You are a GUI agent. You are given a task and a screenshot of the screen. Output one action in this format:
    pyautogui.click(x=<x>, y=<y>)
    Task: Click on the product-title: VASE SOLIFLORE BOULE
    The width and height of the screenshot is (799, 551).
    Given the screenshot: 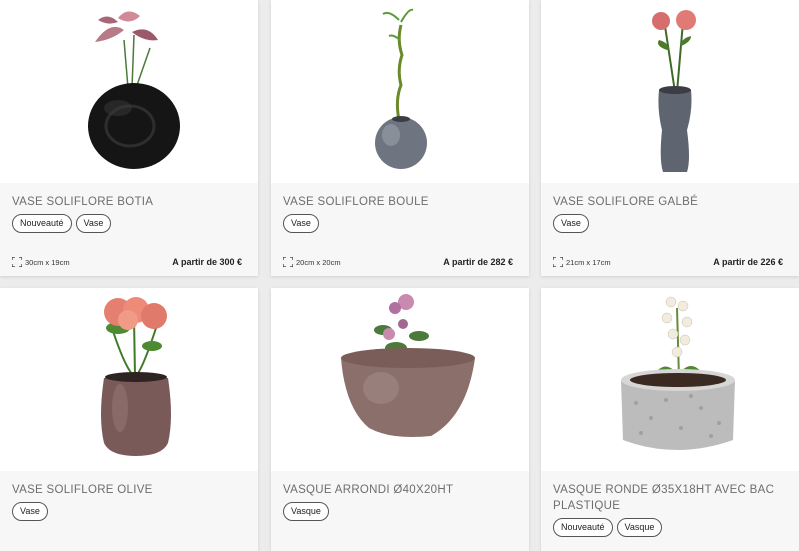 What is the action you would take?
    pyautogui.click(x=401, y=202)
    